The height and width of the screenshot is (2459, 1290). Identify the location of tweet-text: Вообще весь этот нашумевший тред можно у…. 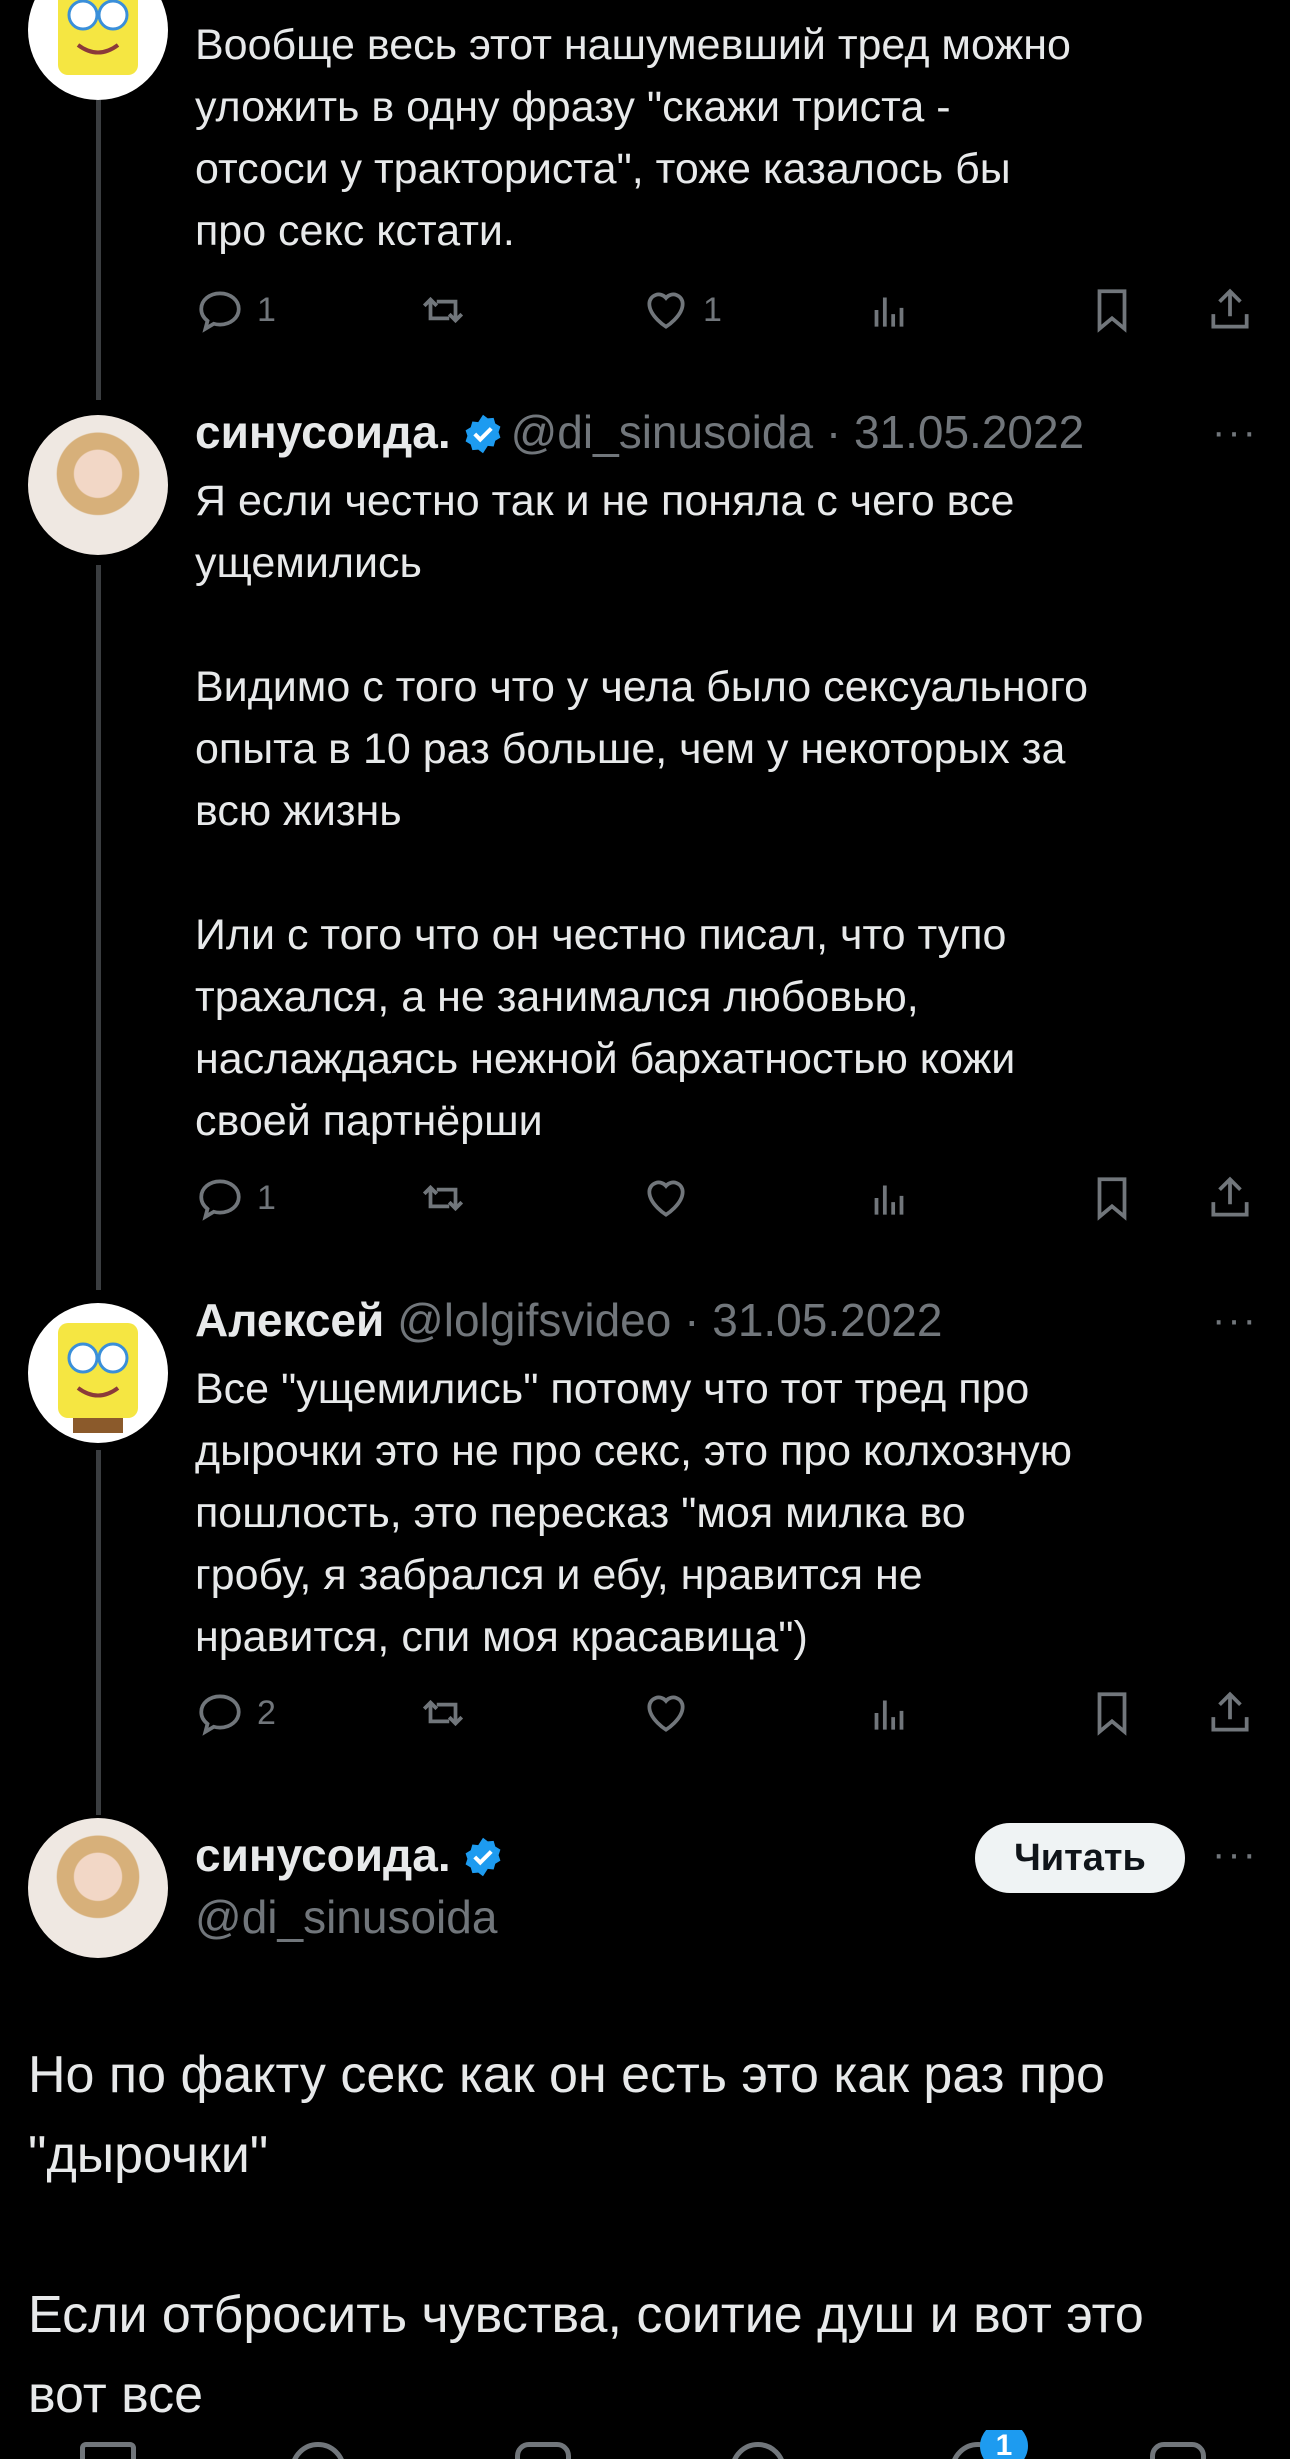
(633, 138).